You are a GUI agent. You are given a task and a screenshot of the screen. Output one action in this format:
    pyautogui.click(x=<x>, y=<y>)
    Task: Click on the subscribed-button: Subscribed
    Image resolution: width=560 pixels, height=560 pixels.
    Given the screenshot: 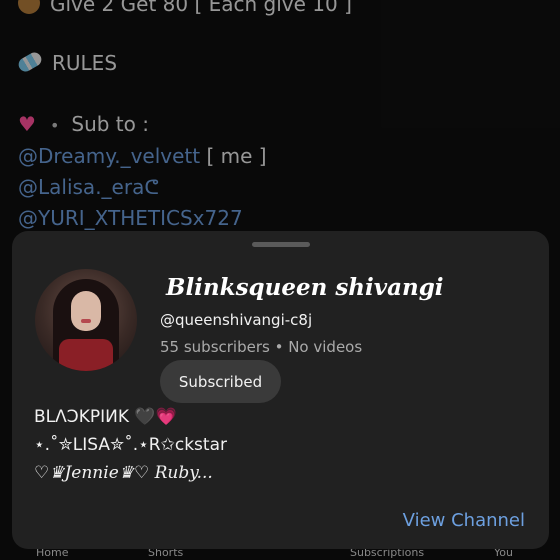 What is the action you would take?
    pyautogui.click(x=220, y=381)
    